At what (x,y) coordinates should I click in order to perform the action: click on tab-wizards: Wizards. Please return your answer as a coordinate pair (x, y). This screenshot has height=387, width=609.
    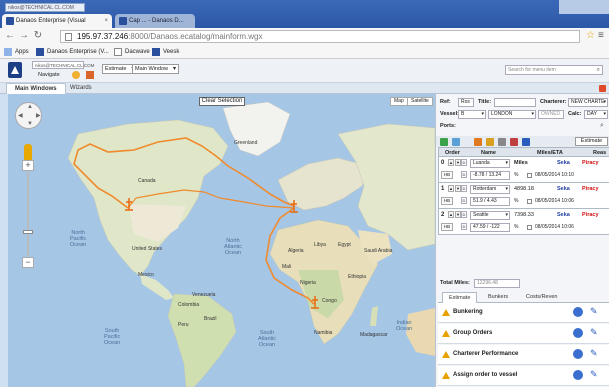
    Looking at the image, I should click on (81, 88).